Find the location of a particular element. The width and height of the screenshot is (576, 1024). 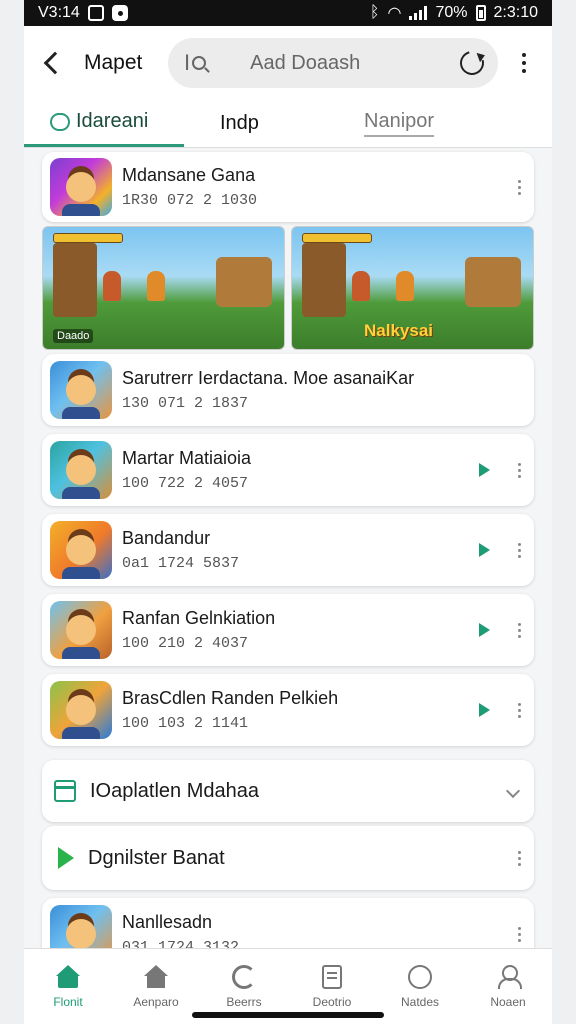

app-name: Mdansane Gana is located at coordinates (189, 175).